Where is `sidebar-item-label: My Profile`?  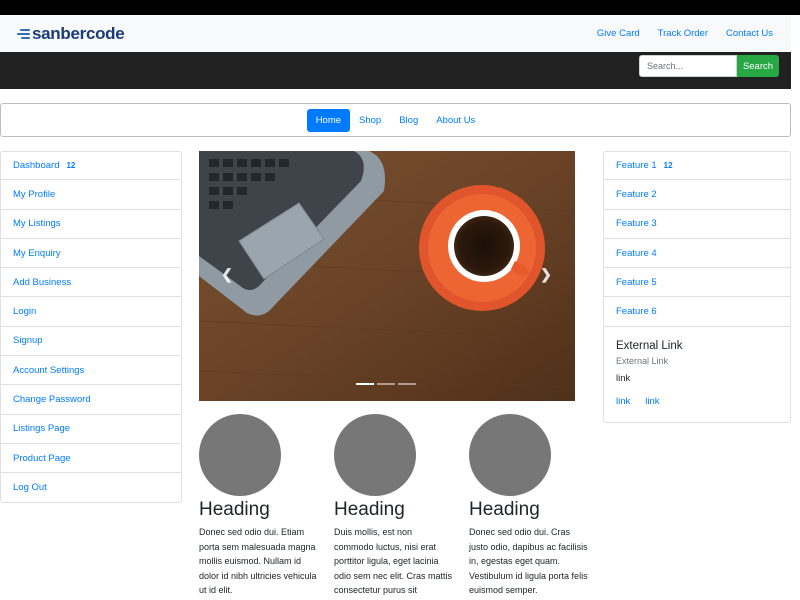 sidebar-item-label: My Profile is located at coordinates (34, 194).